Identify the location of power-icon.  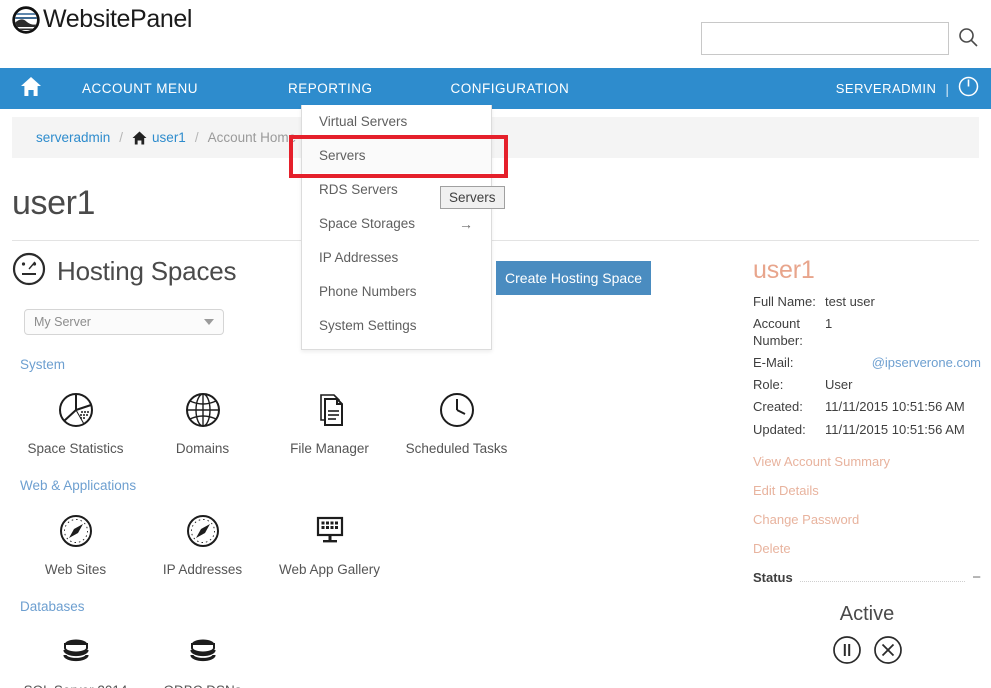
(968, 89).